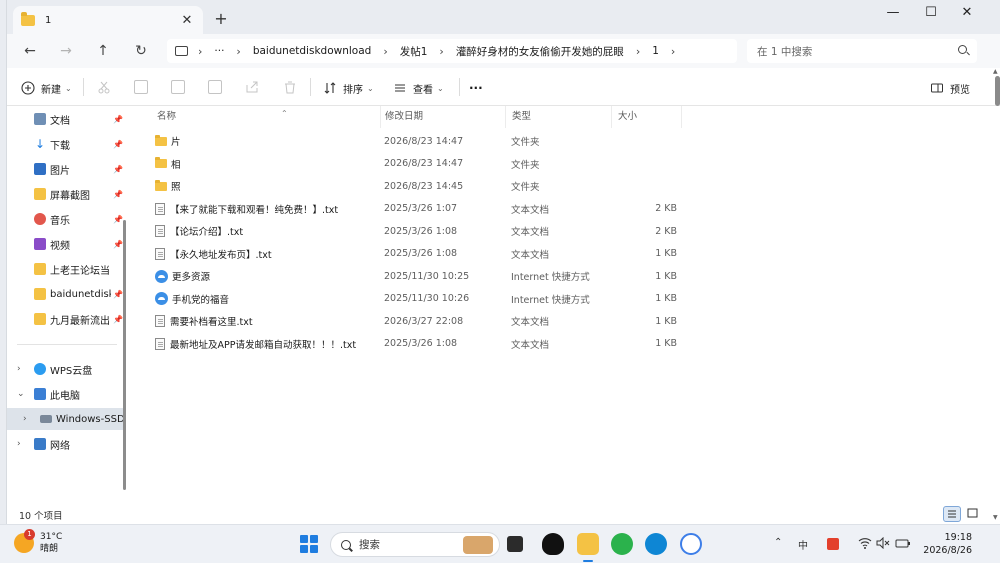  Describe the element at coordinates (421, 253) in the screenshot. I see `file-date: 2025/3/26 1:08` at that location.